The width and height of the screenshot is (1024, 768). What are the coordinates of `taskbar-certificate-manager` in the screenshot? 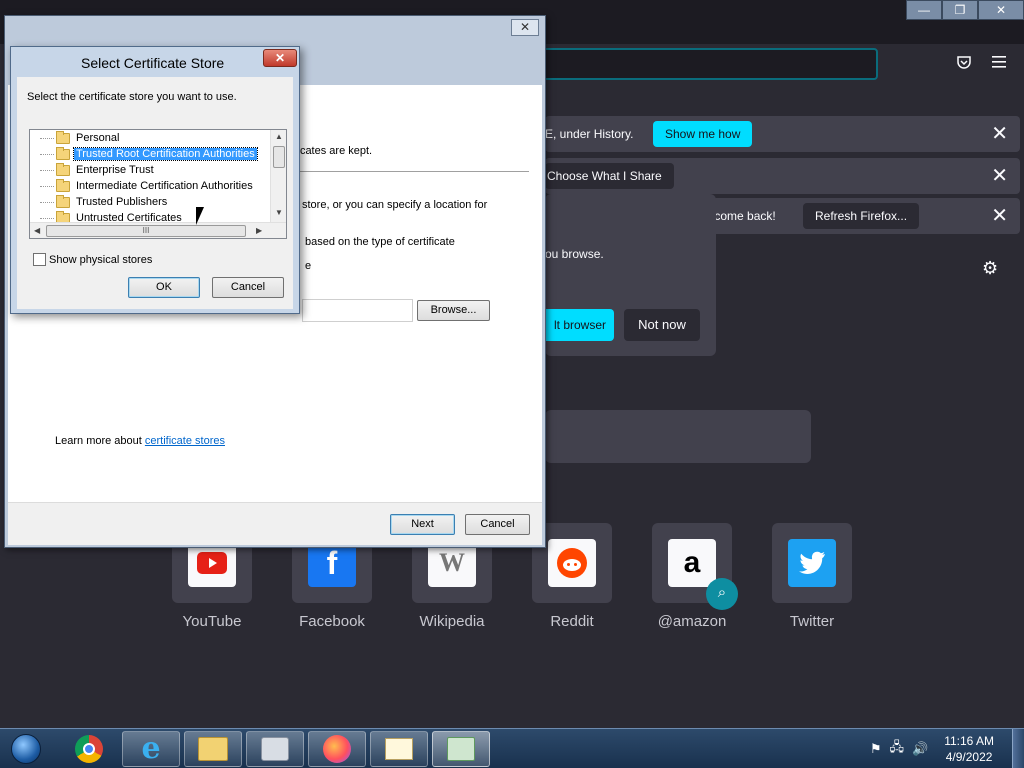 It's located at (399, 749).